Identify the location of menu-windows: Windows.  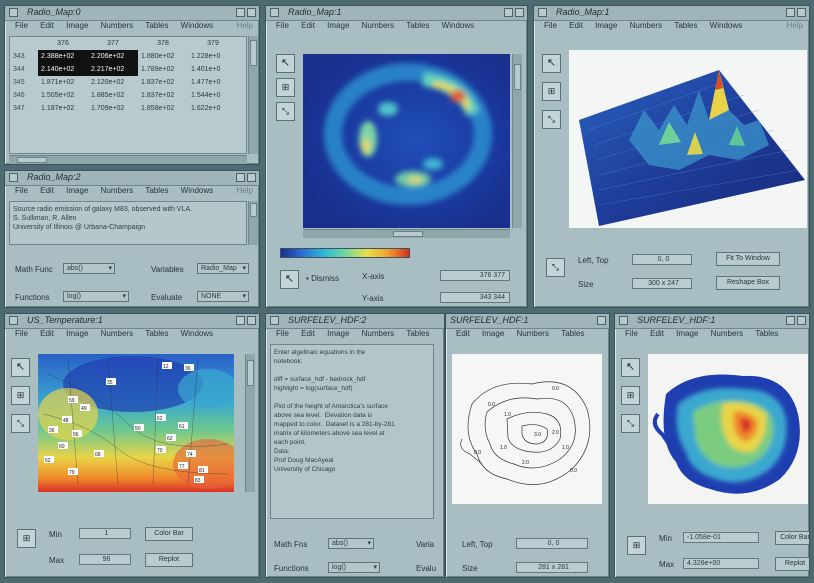
(197, 333).